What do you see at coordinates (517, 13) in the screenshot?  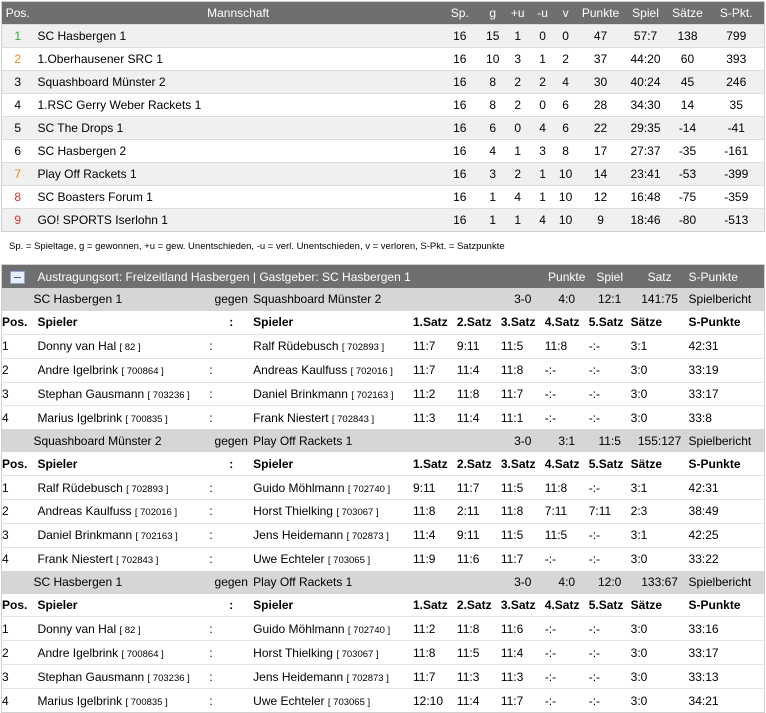 I see `header-pu: +u` at bounding box center [517, 13].